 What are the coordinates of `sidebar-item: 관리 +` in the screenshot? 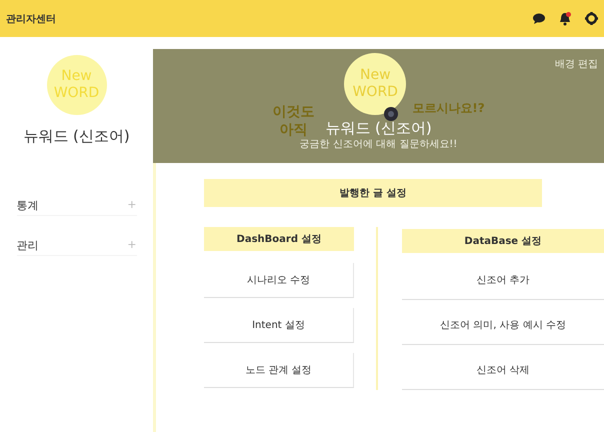 It's located at (76, 246).